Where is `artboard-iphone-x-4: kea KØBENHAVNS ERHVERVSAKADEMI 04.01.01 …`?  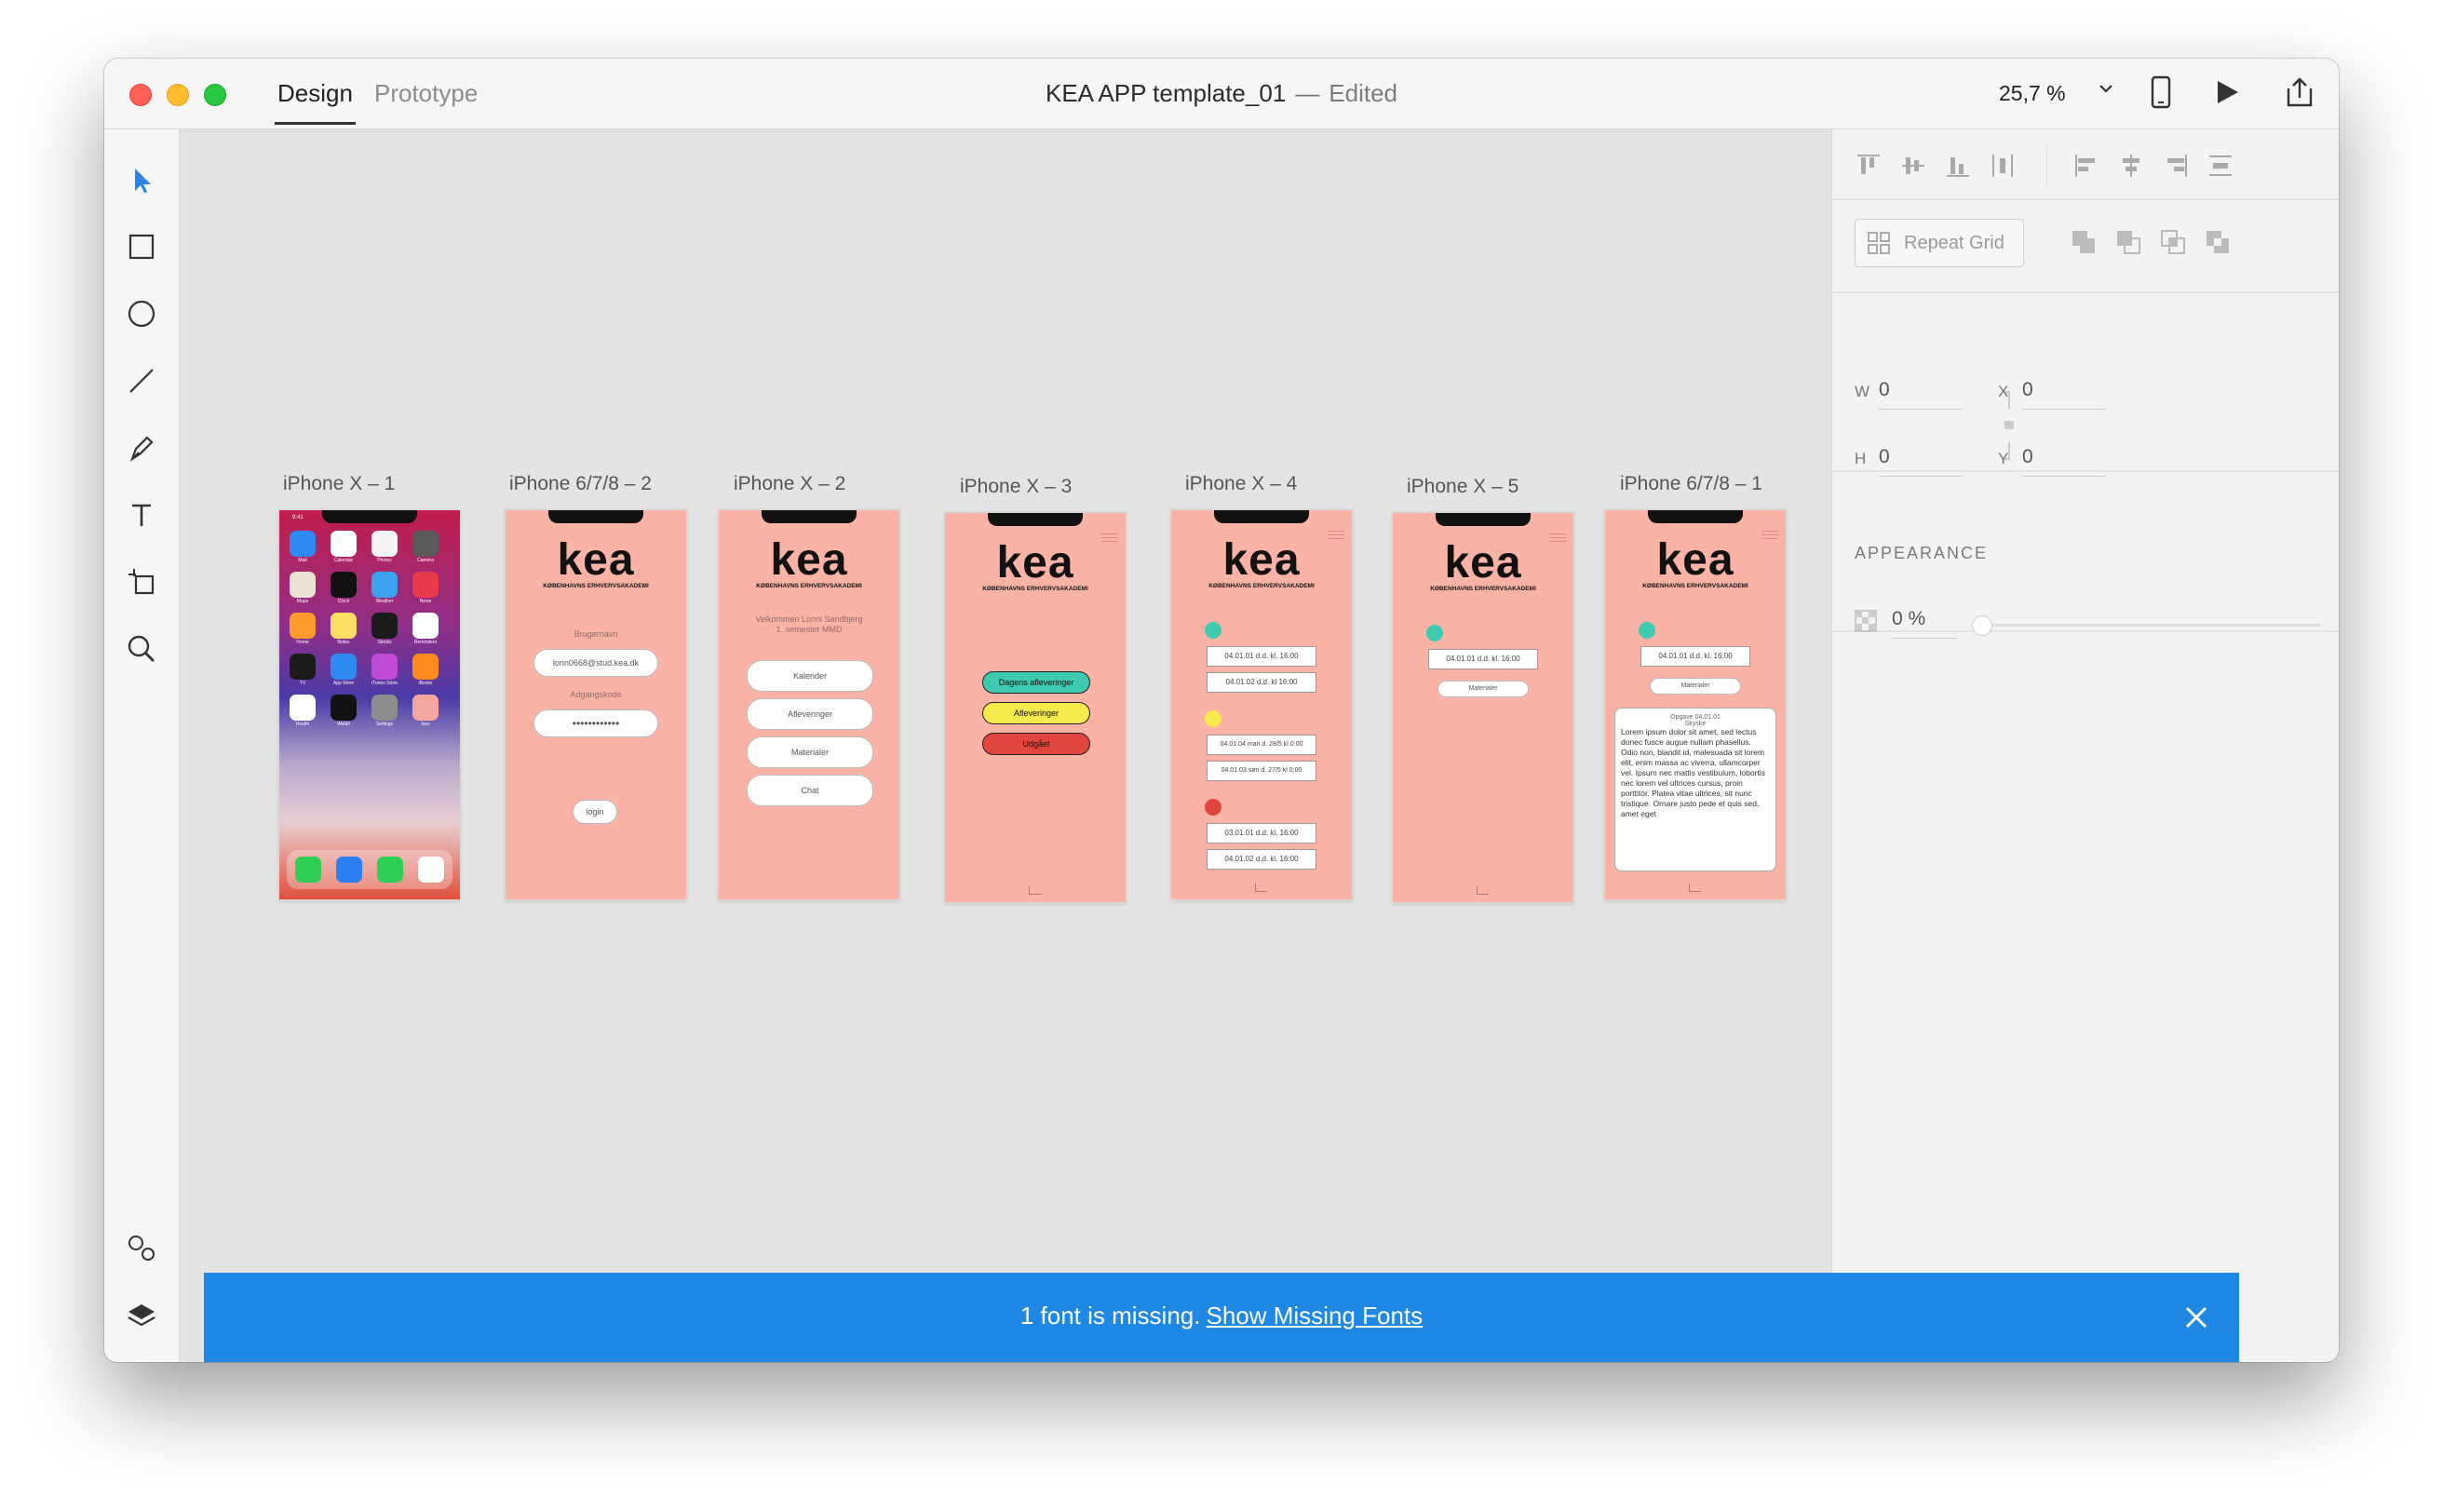 artboard-iphone-x-4: kea KØBENHAVNS ERHVERVSAKADEMI 04.01.01 … is located at coordinates (1261, 704).